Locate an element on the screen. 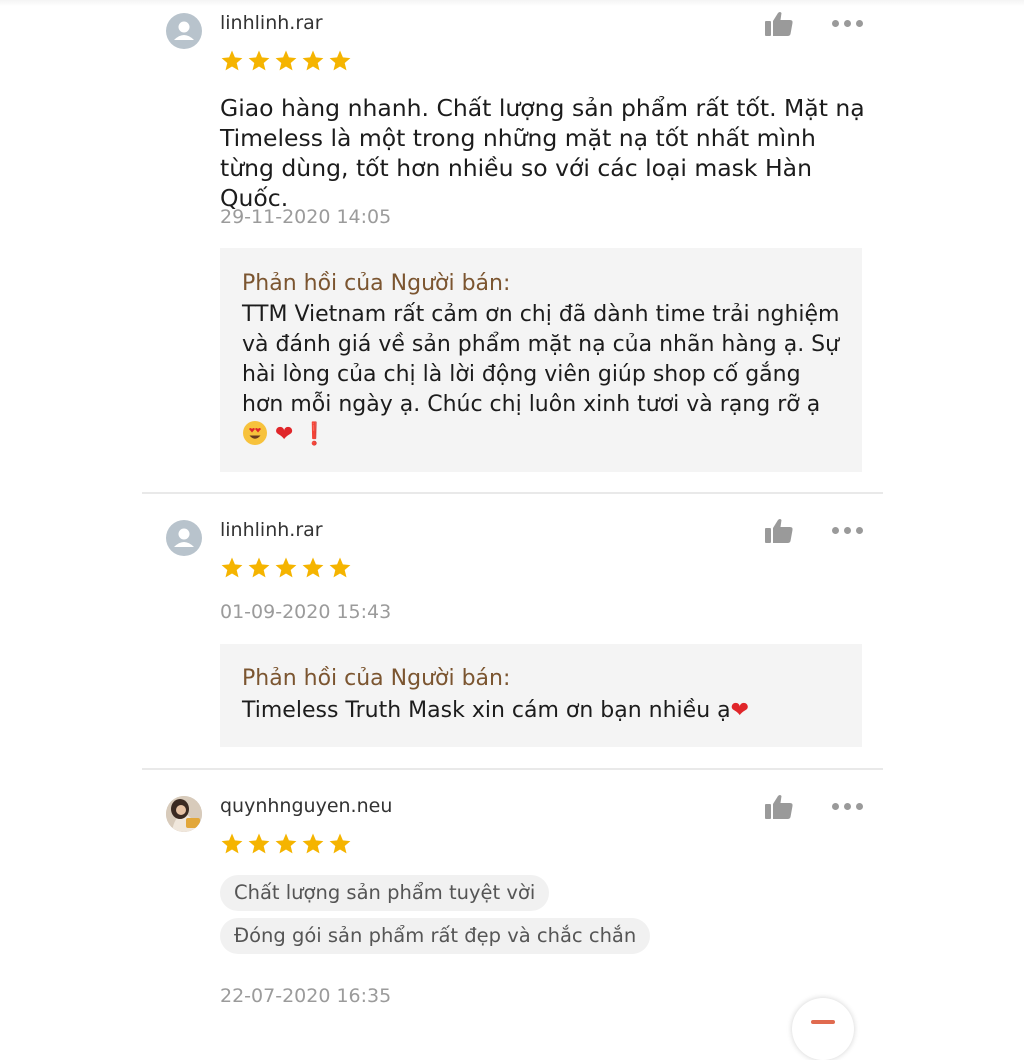 This screenshot has width=1024, height=1060. review-timestamp: 29-11-2020 14:05 is located at coordinates (306, 217).